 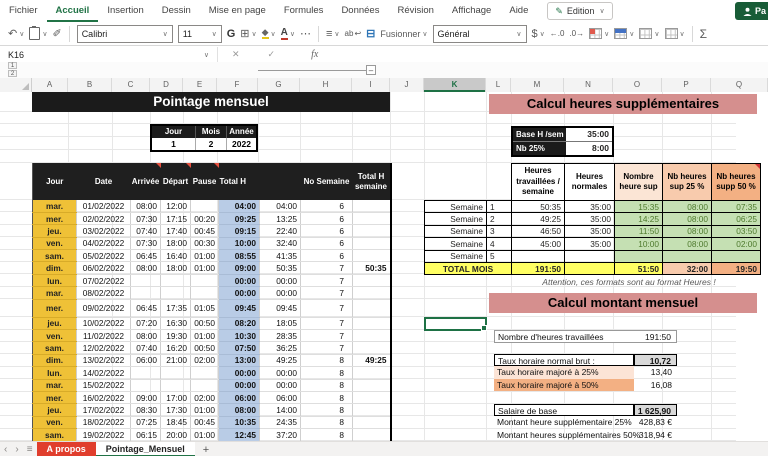 What do you see at coordinates (30, 449) in the screenshot?
I see `sheet-list-icon: ≡` at bounding box center [30, 449].